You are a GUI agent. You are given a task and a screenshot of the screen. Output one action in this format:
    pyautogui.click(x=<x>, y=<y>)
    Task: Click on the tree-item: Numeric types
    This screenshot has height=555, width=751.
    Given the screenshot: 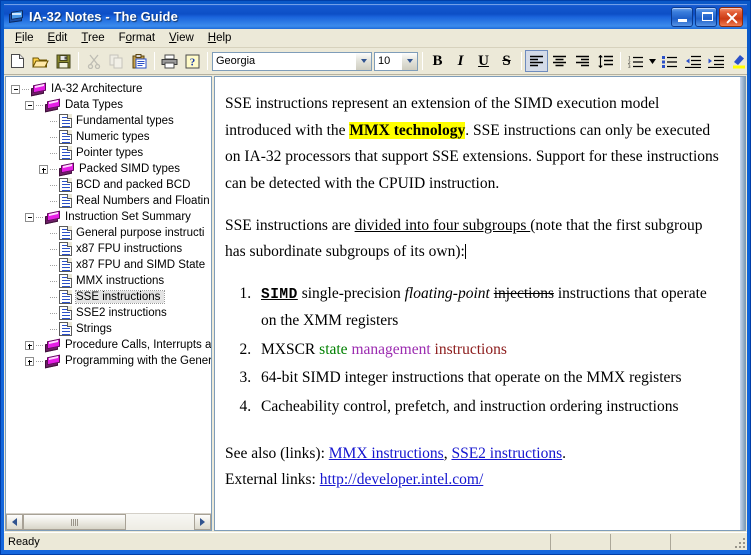 What is the action you would take?
    pyautogui.click(x=108, y=137)
    